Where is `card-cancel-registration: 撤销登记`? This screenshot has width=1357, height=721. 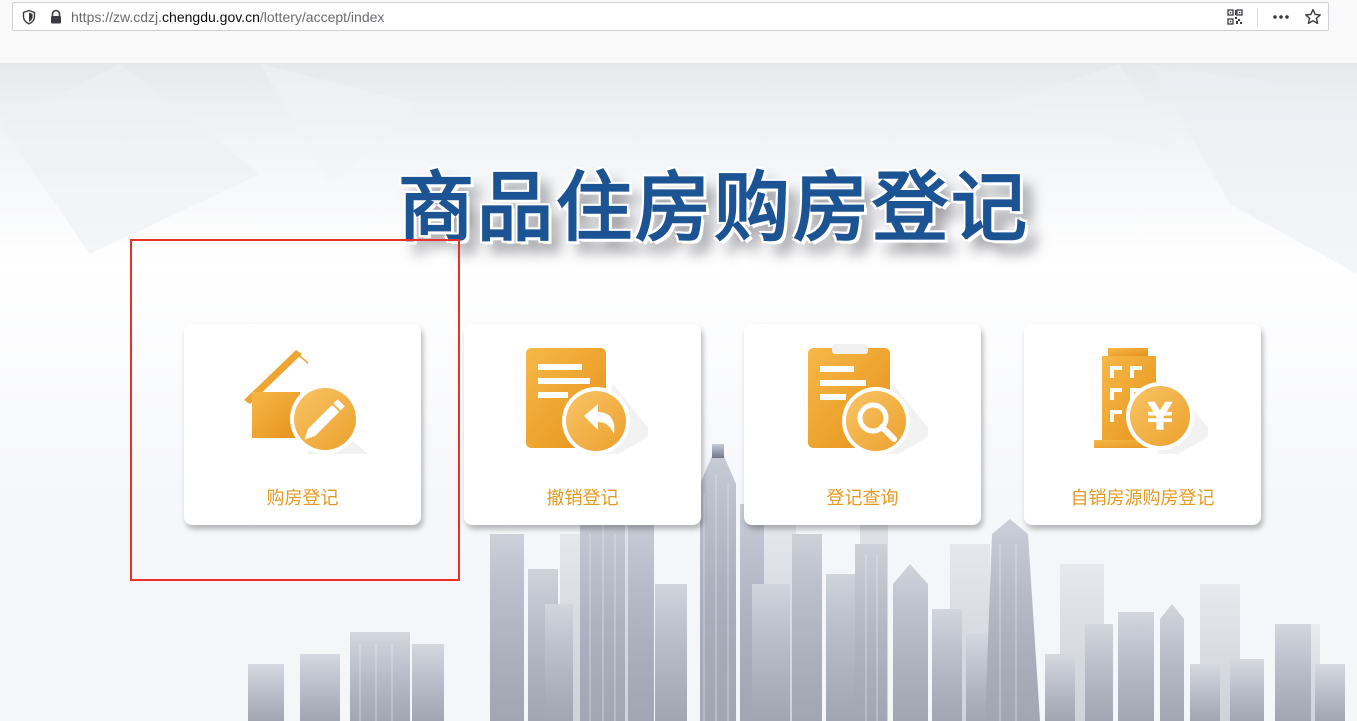 card-cancel-registration: 撤销登记 is located at coordinates (582, 424).